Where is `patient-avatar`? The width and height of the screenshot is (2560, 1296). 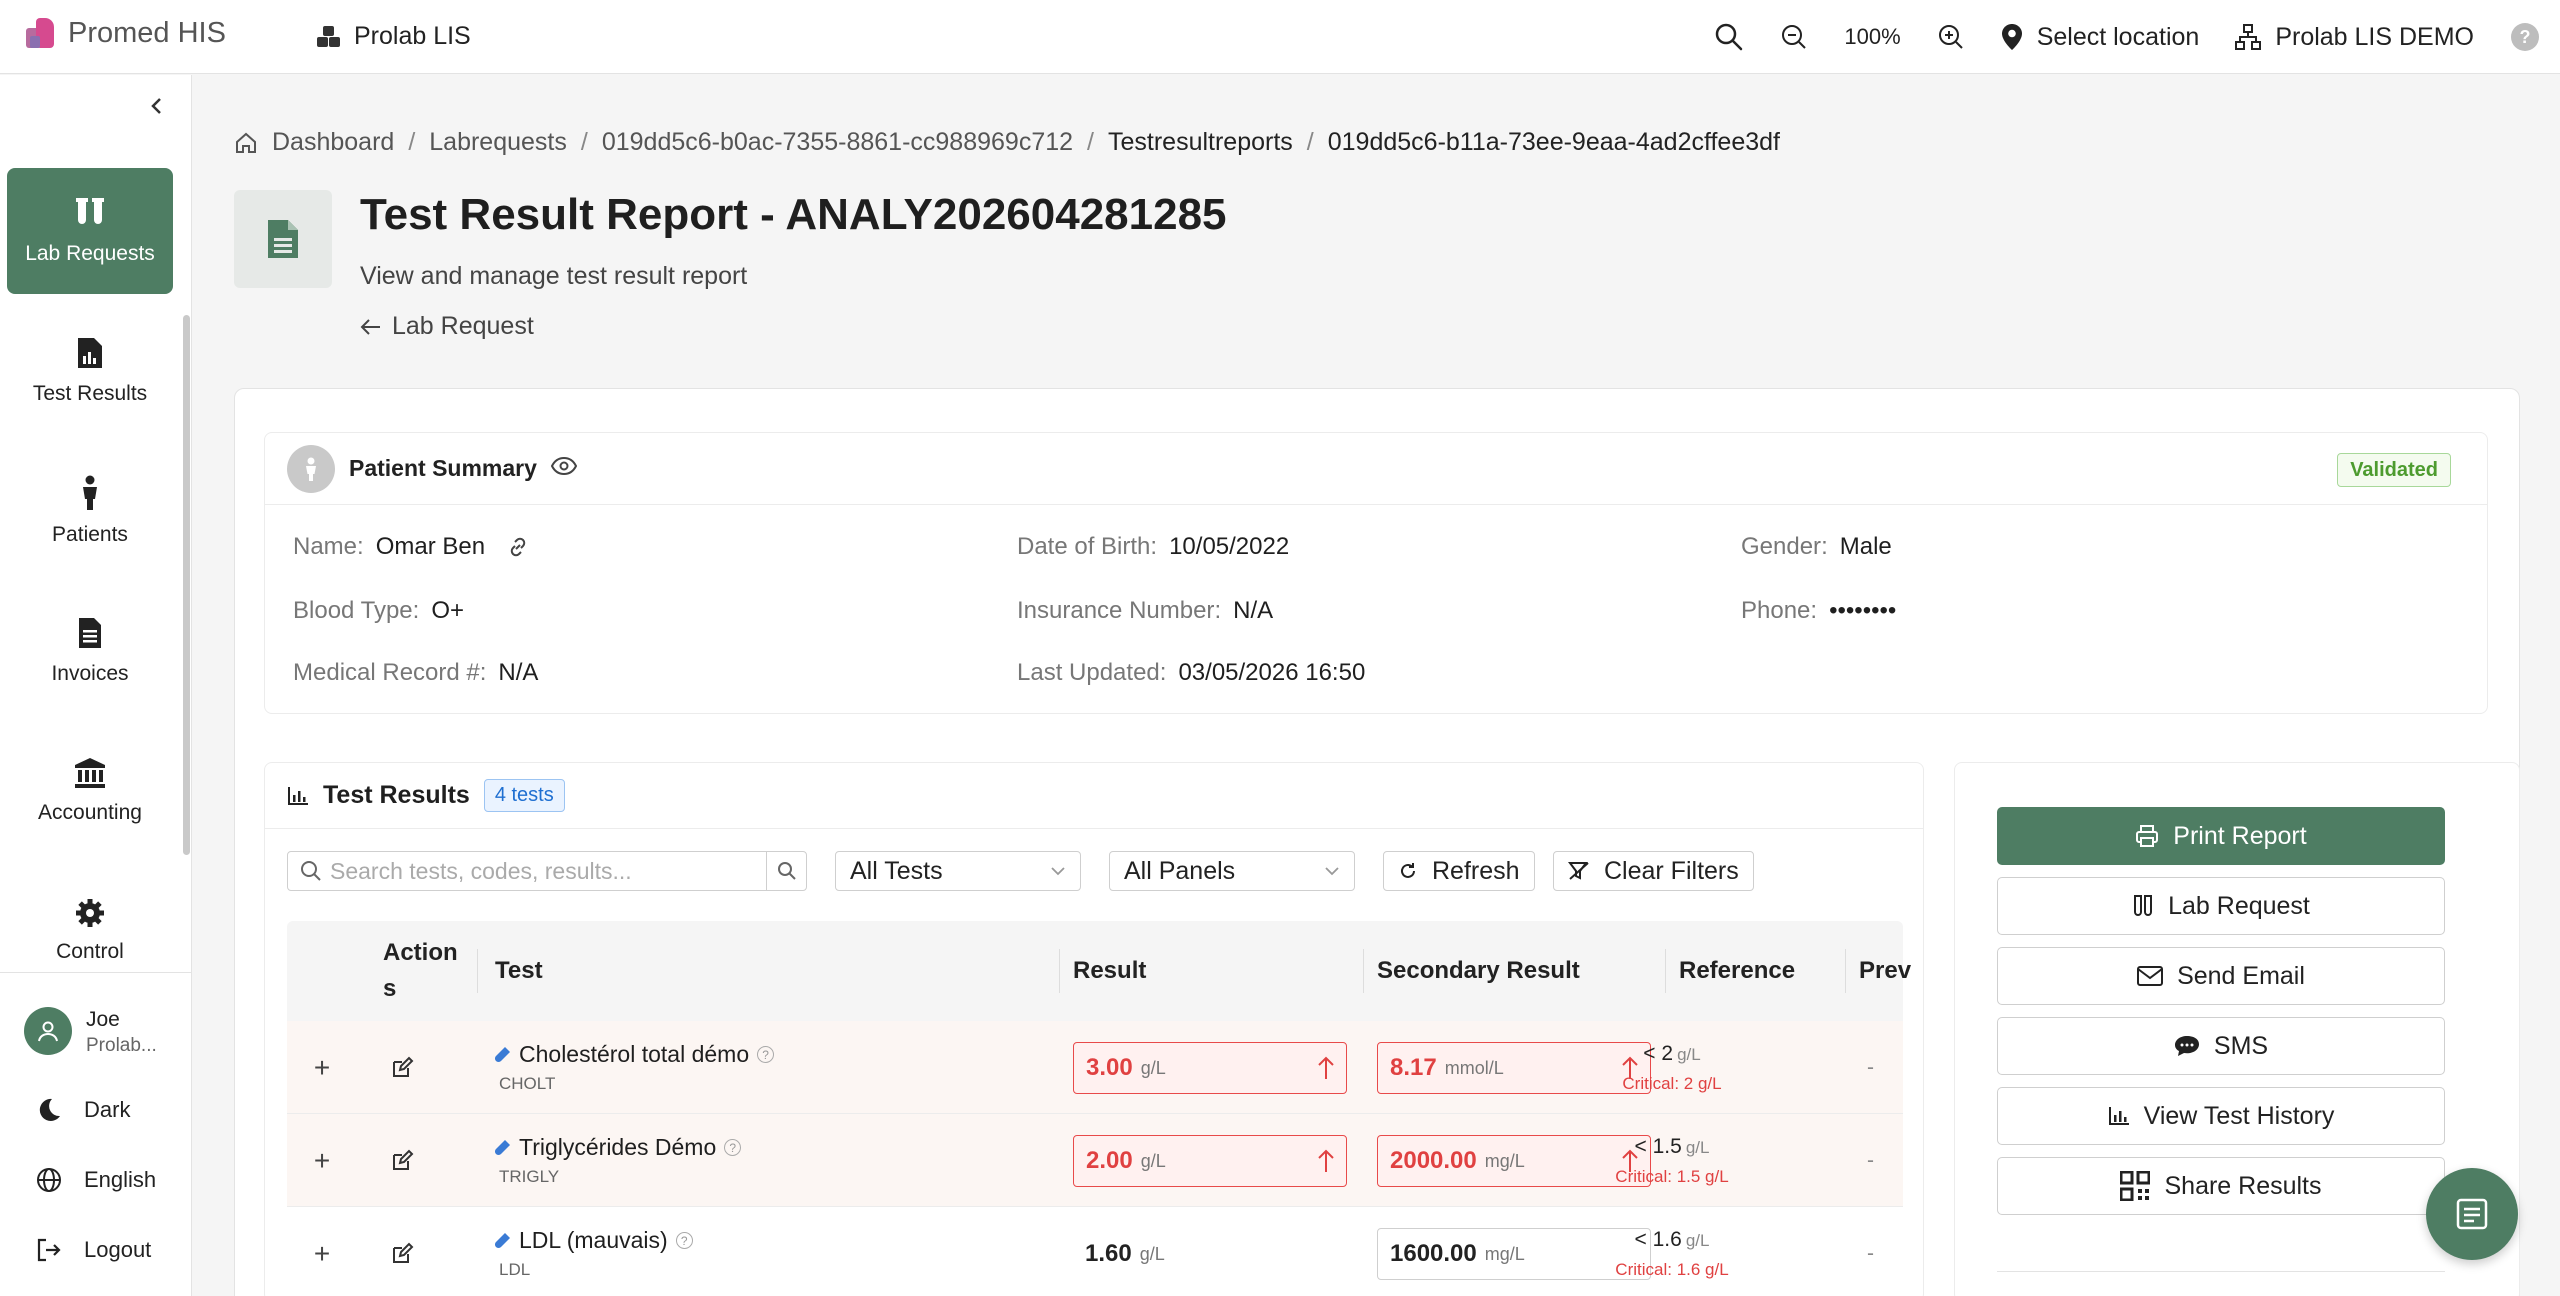
patient-avatar is located at coordinates (311, 468).